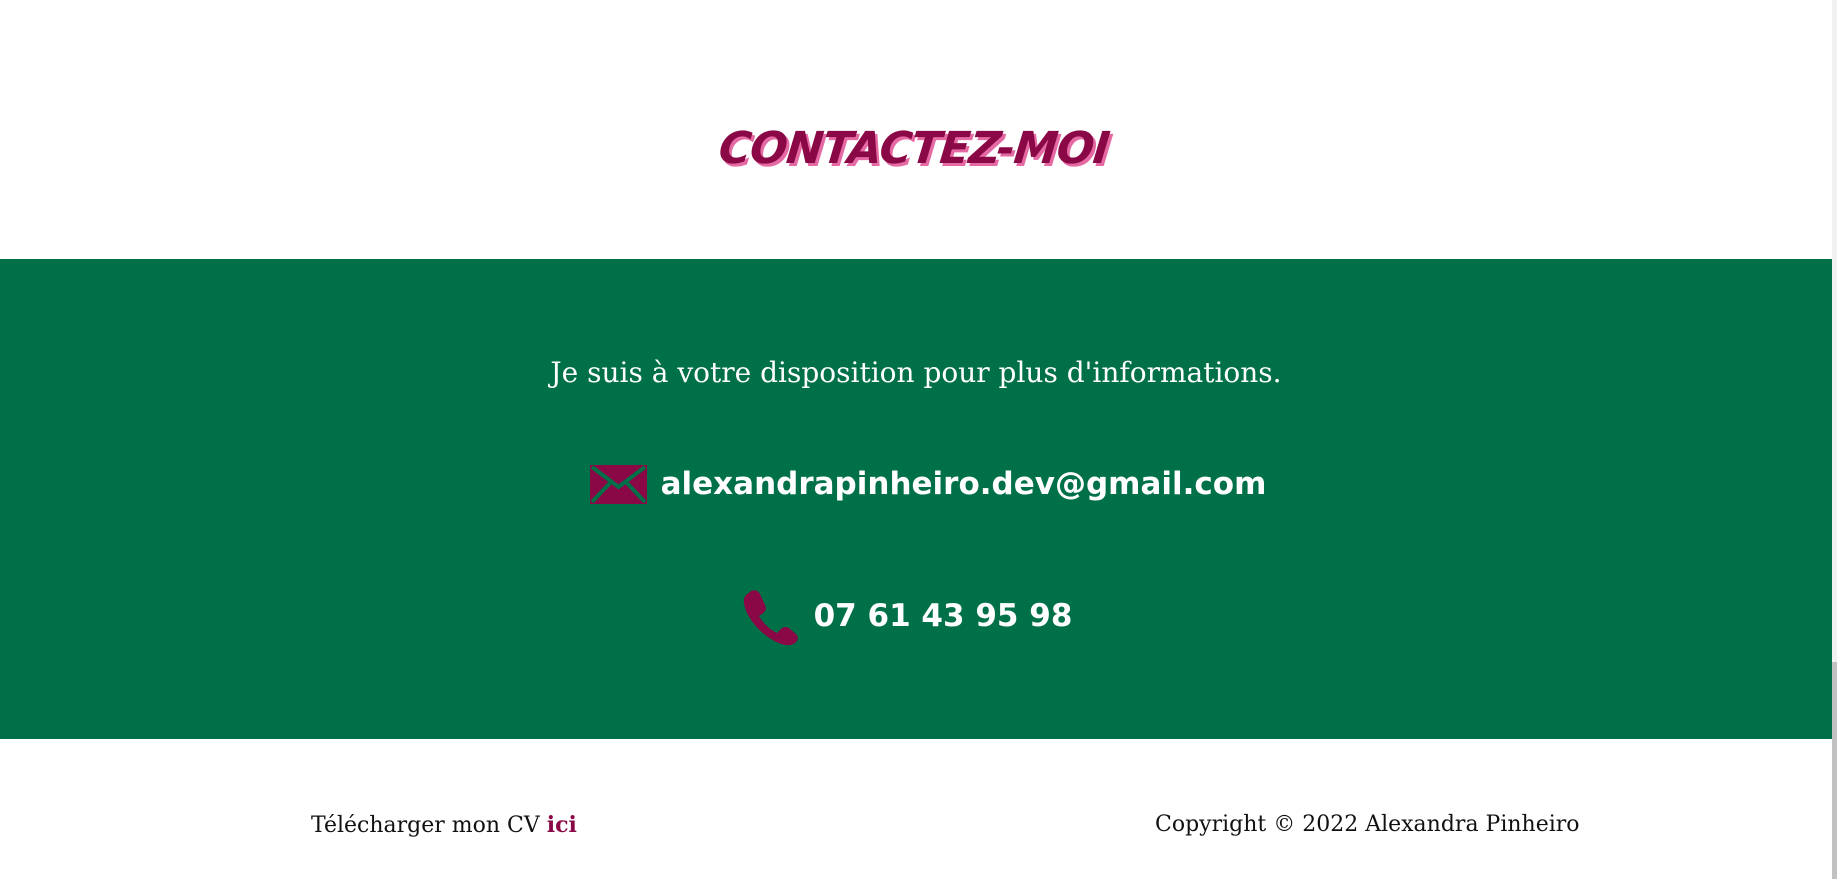 The image size is (1837, 879). Describe the element at coordinates (770, 618) in the screenshot. I see `phone-icon` at that location.